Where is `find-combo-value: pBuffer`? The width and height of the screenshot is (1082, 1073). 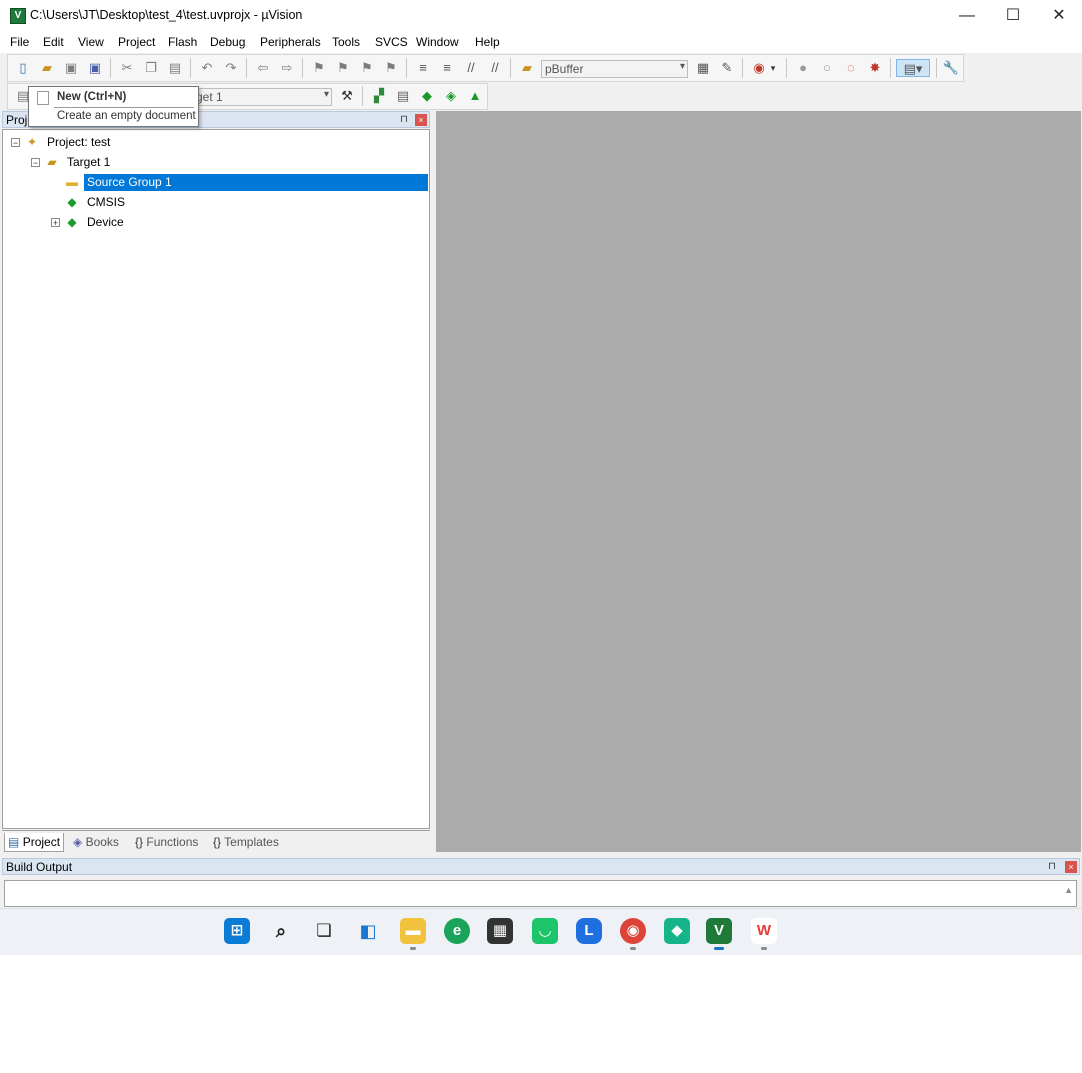
find-combo-value: pBuffer is located at coordinates (564, 69).